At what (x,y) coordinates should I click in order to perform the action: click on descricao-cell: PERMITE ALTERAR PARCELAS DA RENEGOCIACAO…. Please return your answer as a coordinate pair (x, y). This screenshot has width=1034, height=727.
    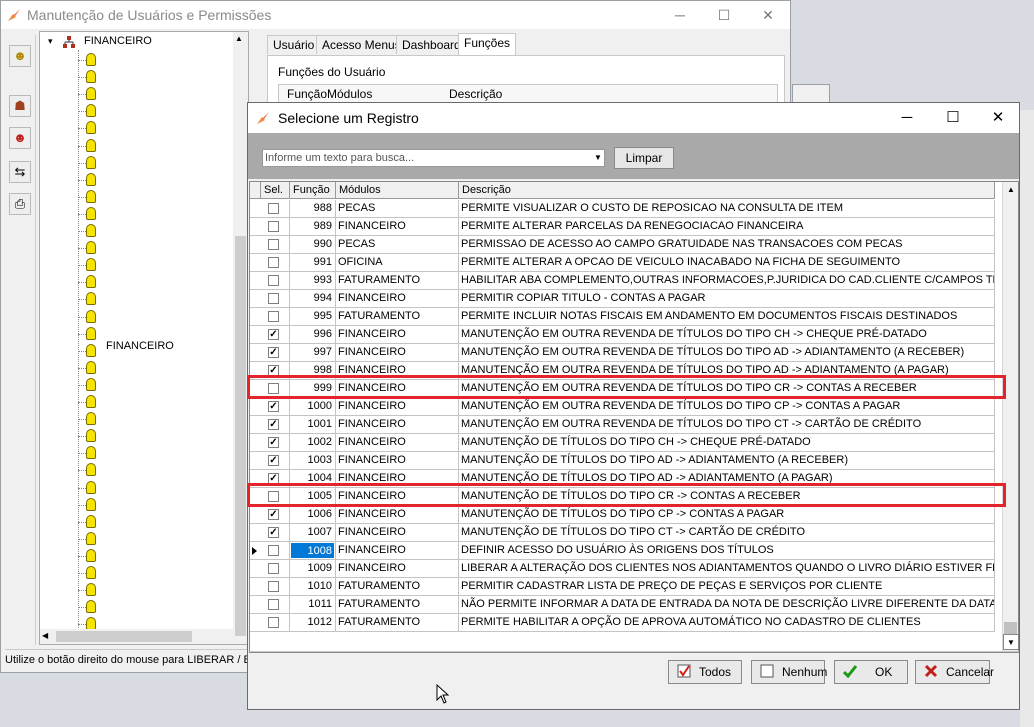
    Looking at the image, I should click on (727, 227).